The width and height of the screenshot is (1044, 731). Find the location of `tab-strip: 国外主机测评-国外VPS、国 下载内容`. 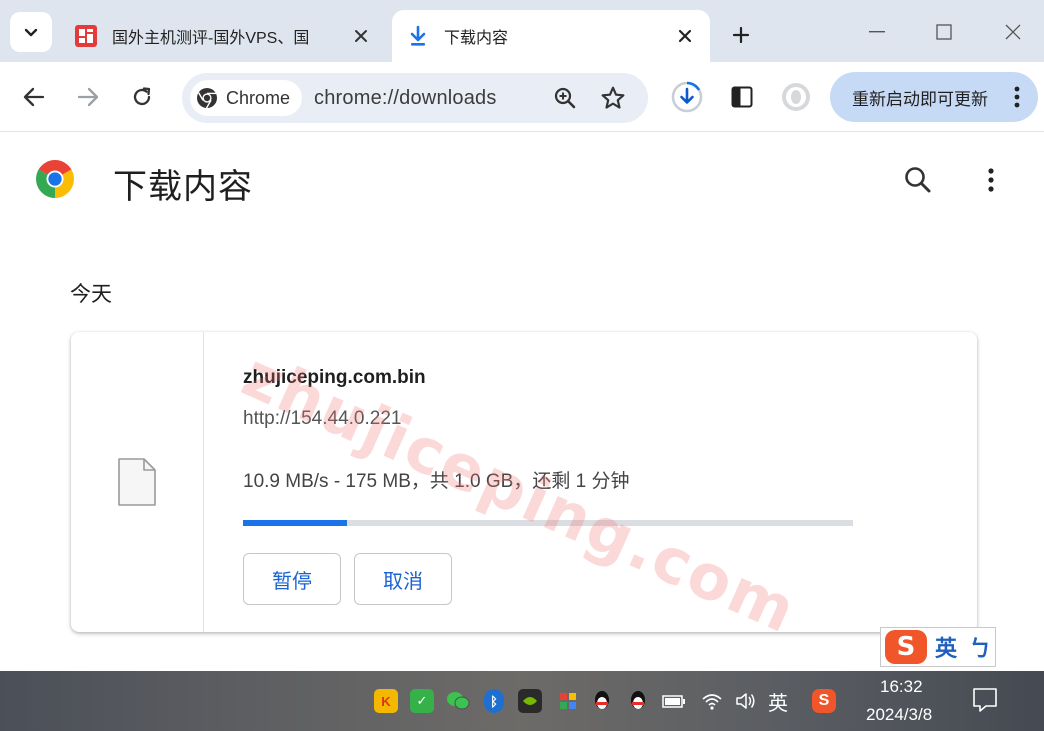

tab-strip: 国外主机测评-国外VPS、国 下载内容 is located at coordinates (522, 31).